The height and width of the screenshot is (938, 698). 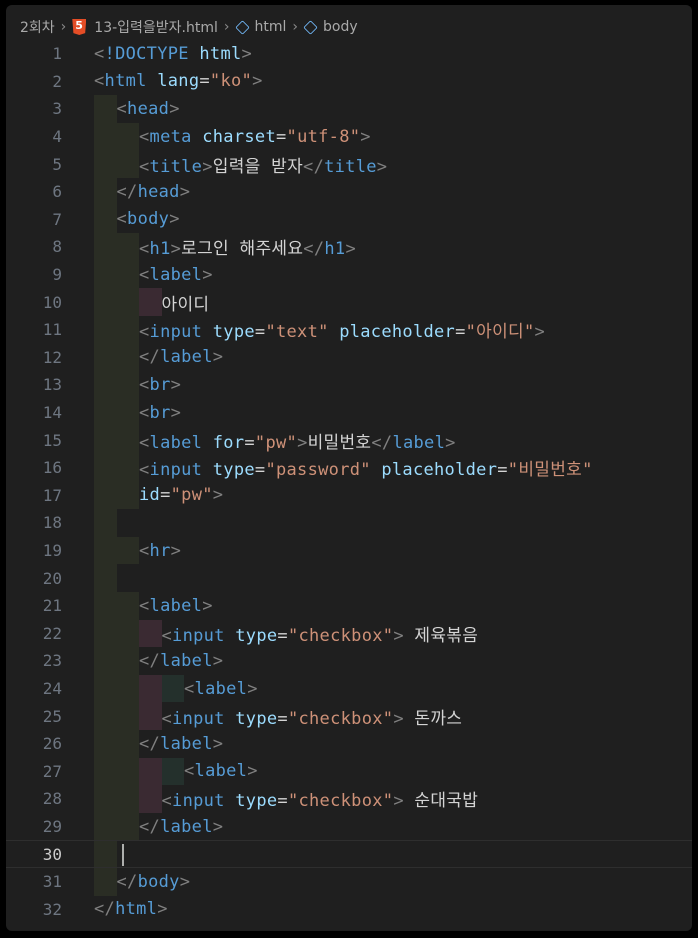 What do you see at coordinates (349, 771) in the screenshot?
I see `code-line: 27 <label>` at bounding box center [349, 771].